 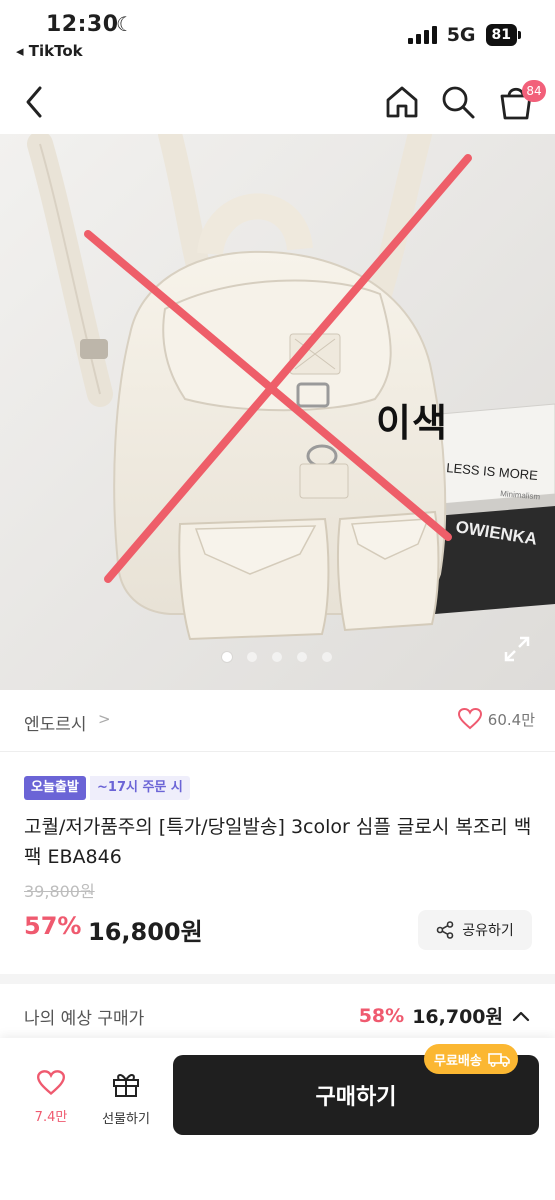 What do you see at coordinates (277, 979) in the screenshot?
I see `section-divider` at bounding box center [277, 979].